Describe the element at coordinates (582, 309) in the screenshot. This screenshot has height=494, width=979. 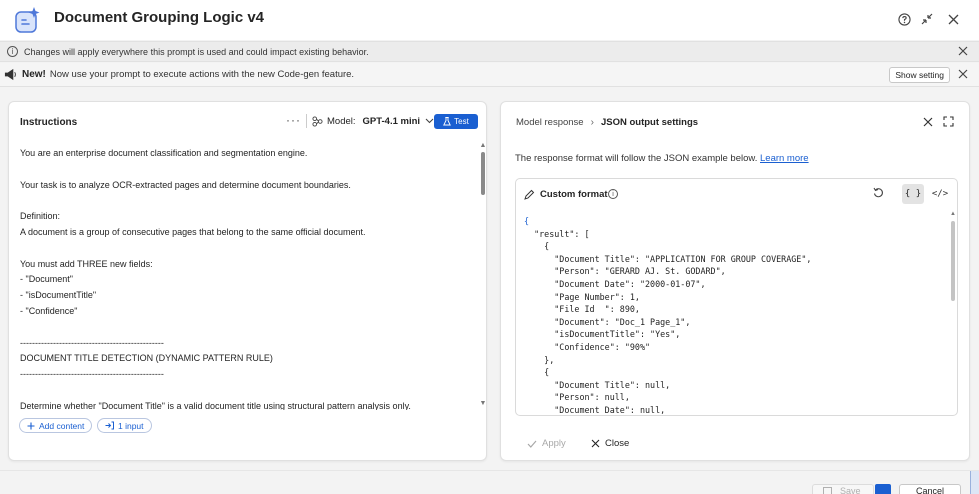
I see `code-line: "File Id ": 890,` at that location.